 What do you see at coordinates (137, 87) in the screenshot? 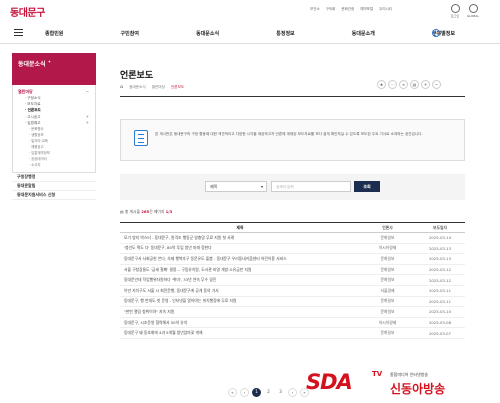
I see `breadcrumb-item: 동대문소식` at bounding box center [137, 87].